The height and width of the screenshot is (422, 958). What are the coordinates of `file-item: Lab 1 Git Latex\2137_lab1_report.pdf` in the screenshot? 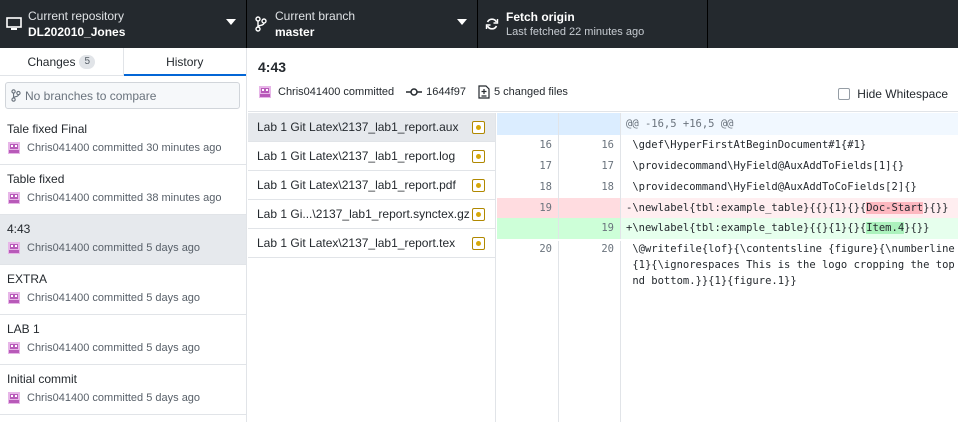 It's located at (371, 185).